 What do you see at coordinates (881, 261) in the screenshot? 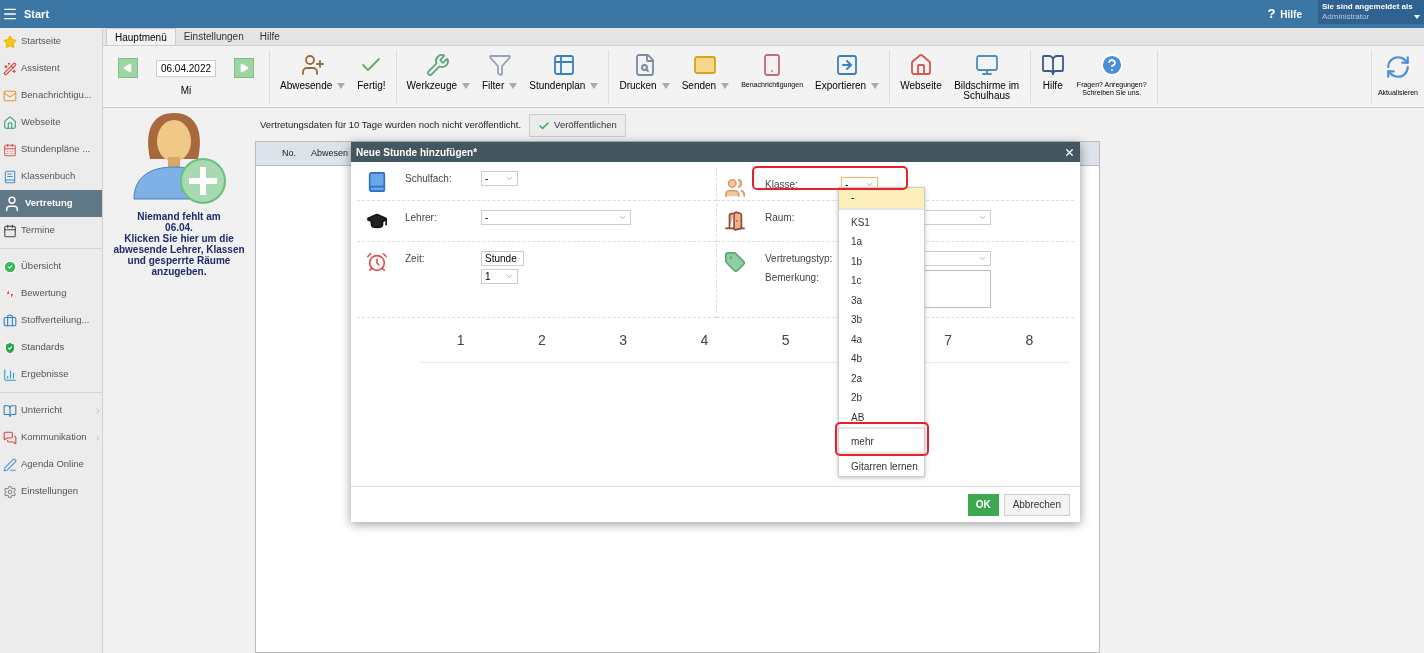
I see `dropdown-option: 1b` at bounding box center [881, 261].